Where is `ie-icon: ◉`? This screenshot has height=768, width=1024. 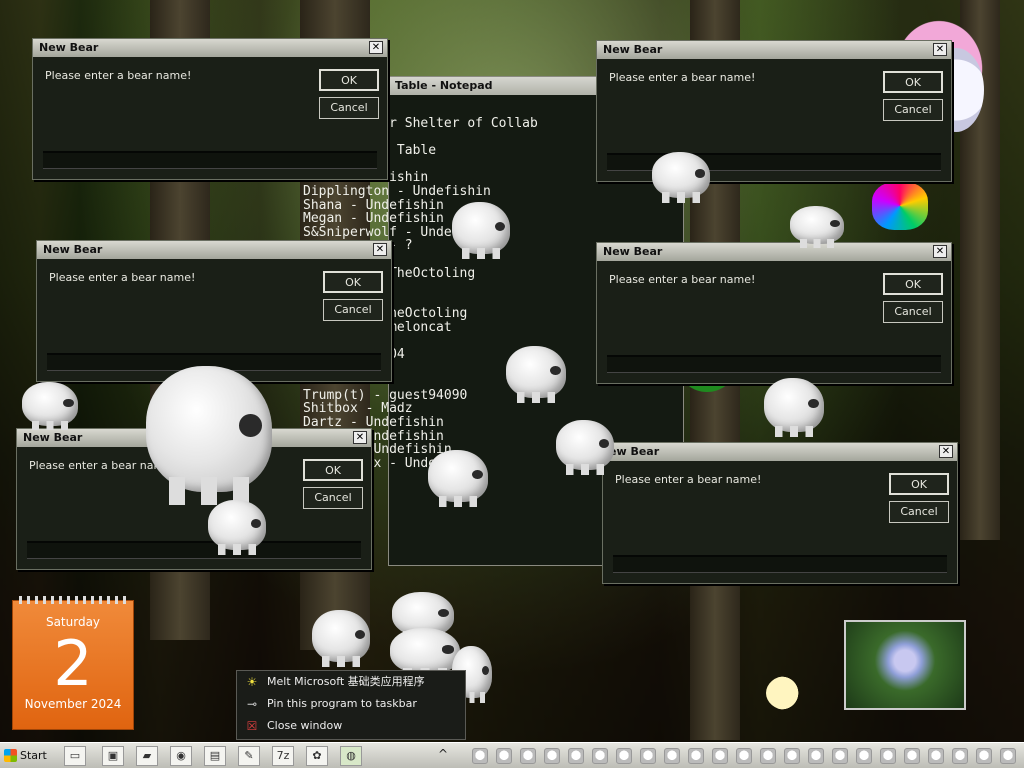 ie-icon: ◉ is located at coordinates (181, 756).